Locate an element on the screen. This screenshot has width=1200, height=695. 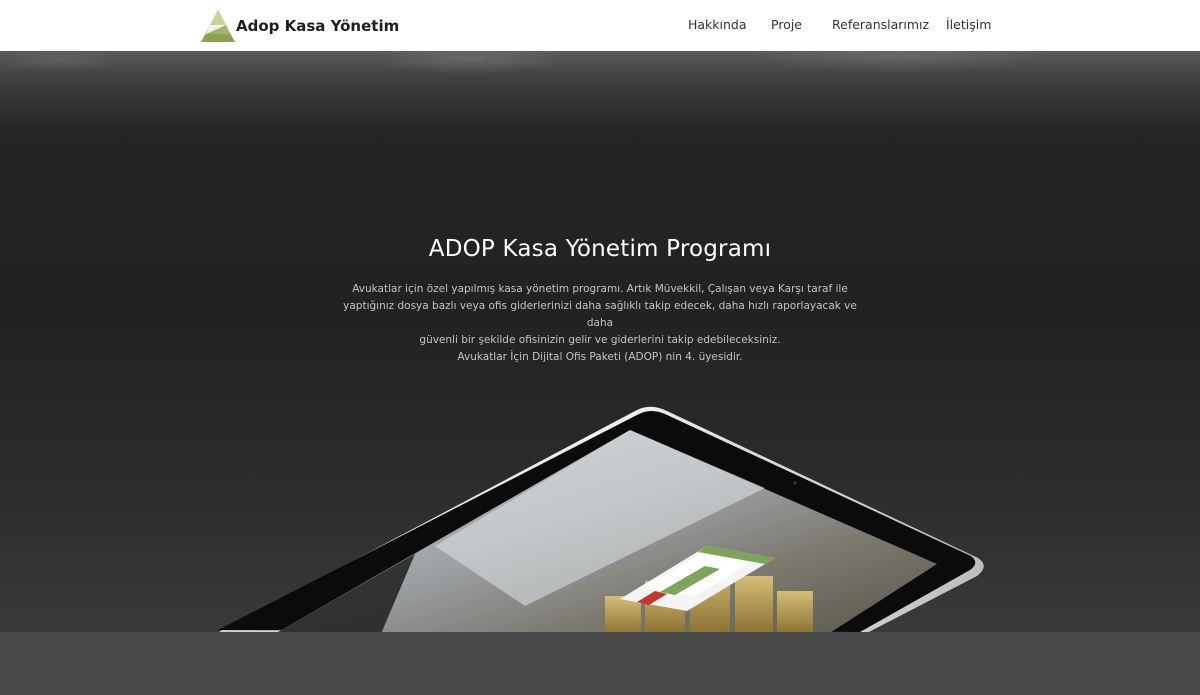
nav-link-referanslarimiz: Referanslarımız is located at coordinates (880, 24).